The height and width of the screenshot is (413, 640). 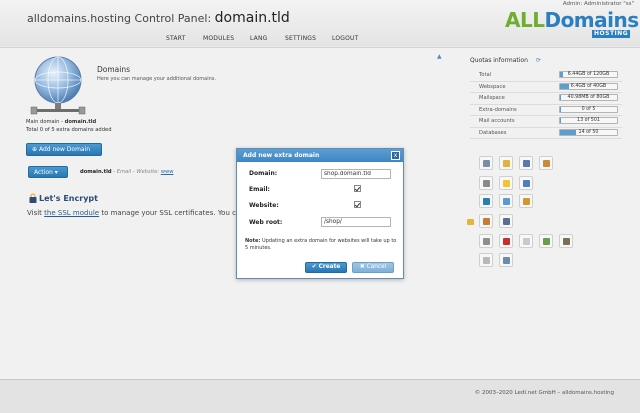 What do you see at coordinates (80, 122) in the screenshot?
I see `main-domain-value: domain.tld` at bounding box center [80, 122].